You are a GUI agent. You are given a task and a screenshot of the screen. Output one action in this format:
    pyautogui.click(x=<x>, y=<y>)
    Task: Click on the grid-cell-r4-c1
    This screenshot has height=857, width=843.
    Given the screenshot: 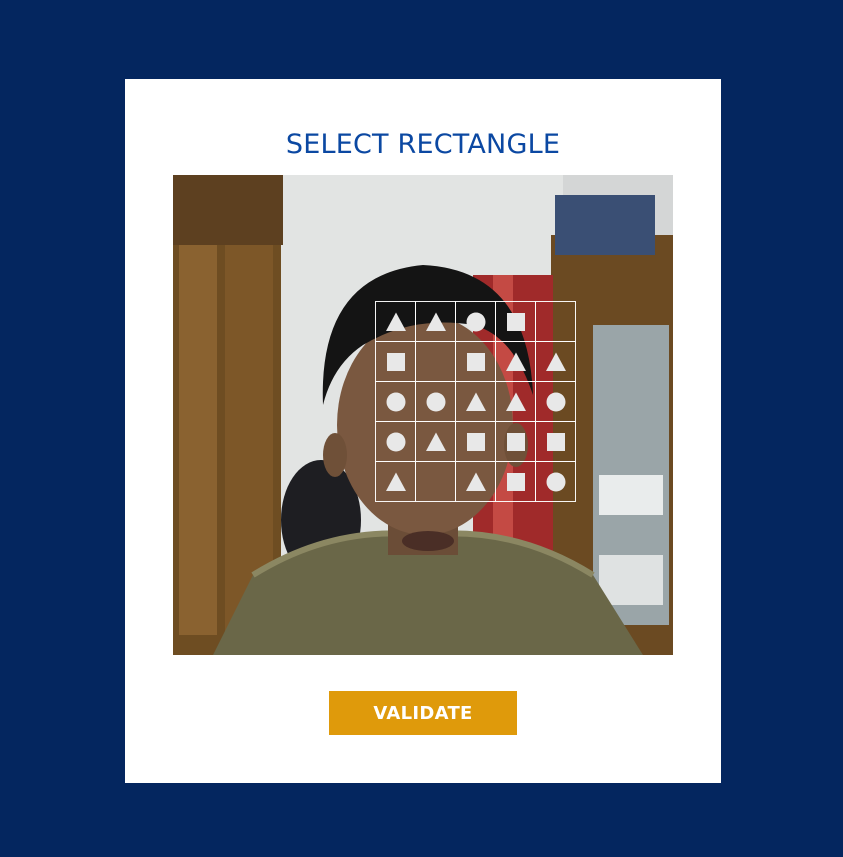 What is the action you would take?
    pyautogui.click(x=395, y=441)
    